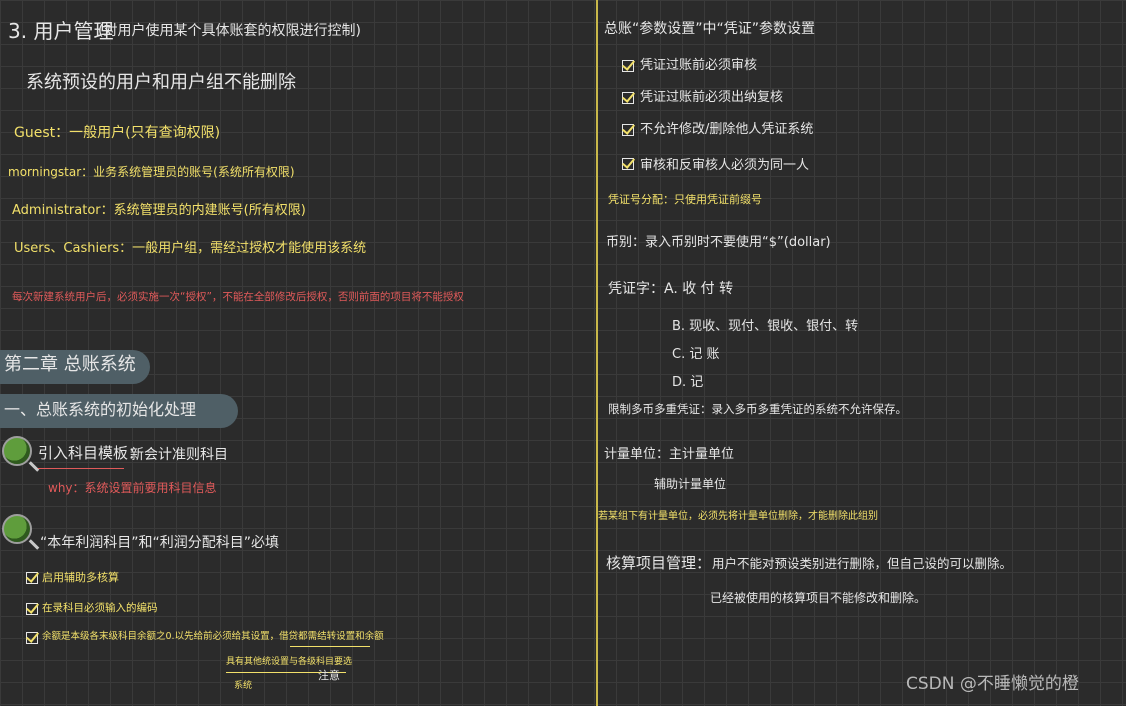 The height and width of the screenshot is (706, 1126). I want to click on param-check-4: 审核和反审核人必须为同一人, so click(725, 165).